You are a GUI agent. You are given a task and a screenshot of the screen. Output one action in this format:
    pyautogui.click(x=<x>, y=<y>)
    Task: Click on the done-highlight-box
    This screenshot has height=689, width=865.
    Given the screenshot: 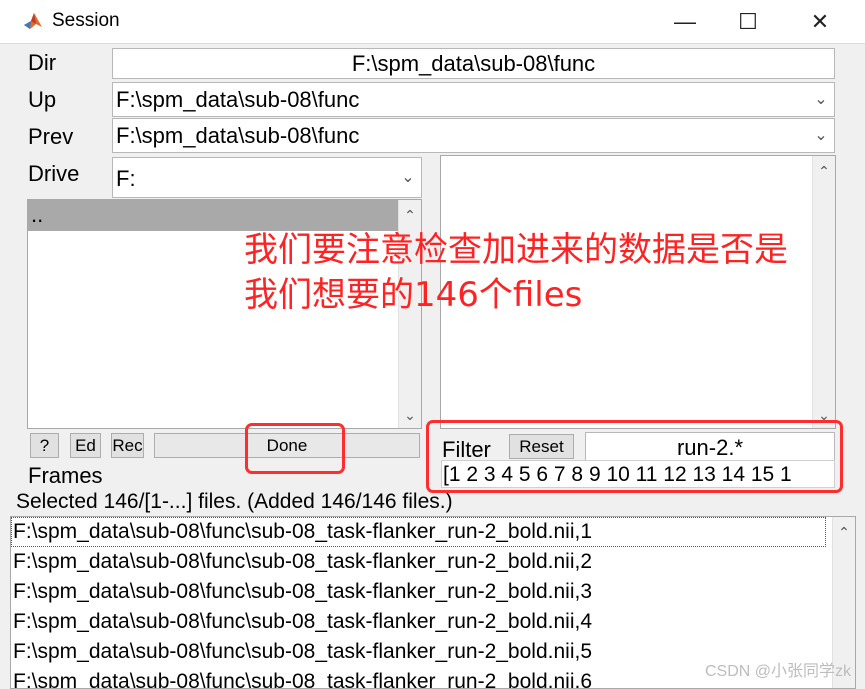 What is the action you would take?
    pyautogui.click(x=295, y=448)
    